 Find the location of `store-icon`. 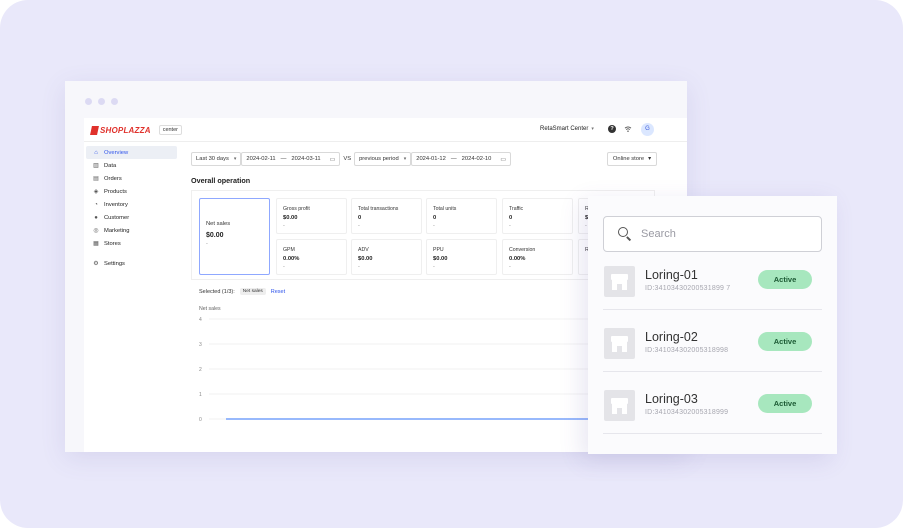

store-icon is located at coordinates (619, 281).